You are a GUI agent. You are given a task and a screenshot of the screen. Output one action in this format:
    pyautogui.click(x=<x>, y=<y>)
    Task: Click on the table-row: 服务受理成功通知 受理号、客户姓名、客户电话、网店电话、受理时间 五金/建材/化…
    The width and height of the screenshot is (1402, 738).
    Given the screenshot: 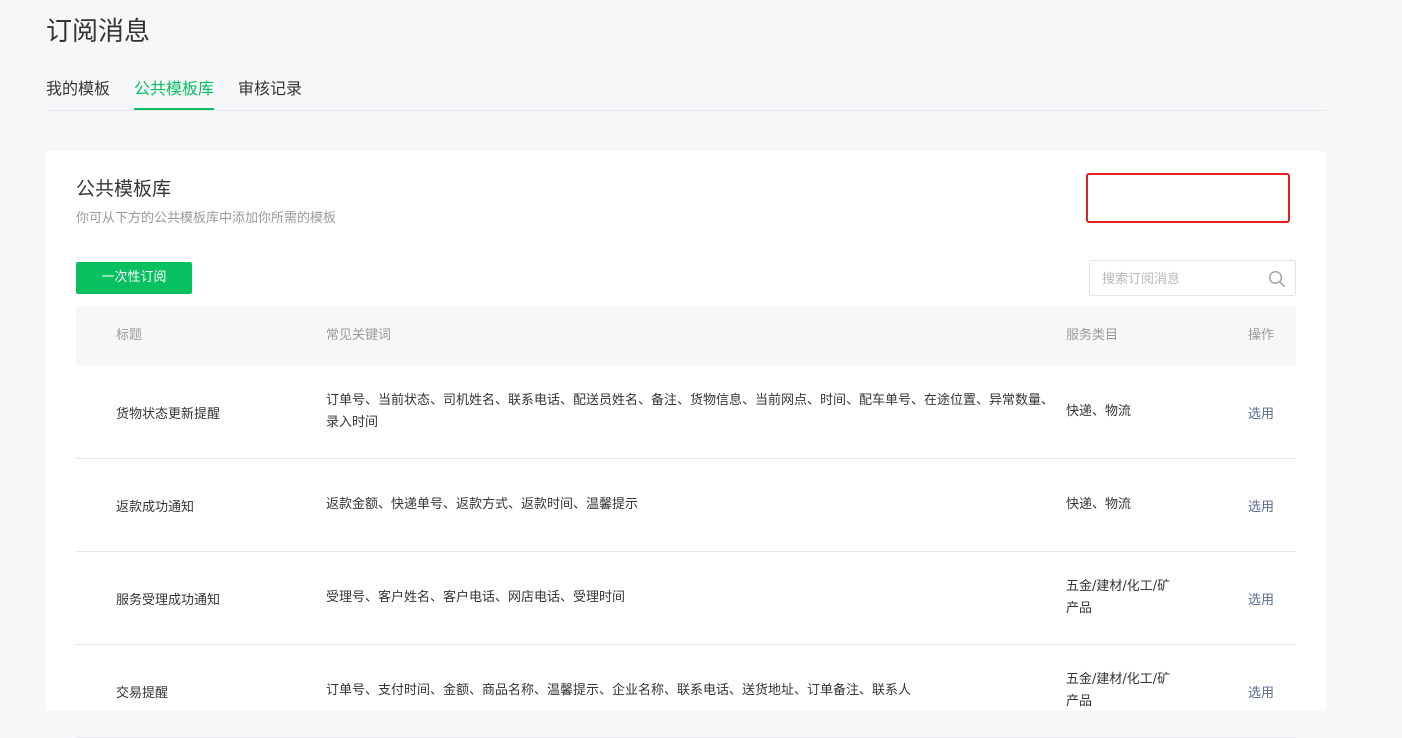 What is the action you would take?
    pyautogui.click(x=686, y=598)
    